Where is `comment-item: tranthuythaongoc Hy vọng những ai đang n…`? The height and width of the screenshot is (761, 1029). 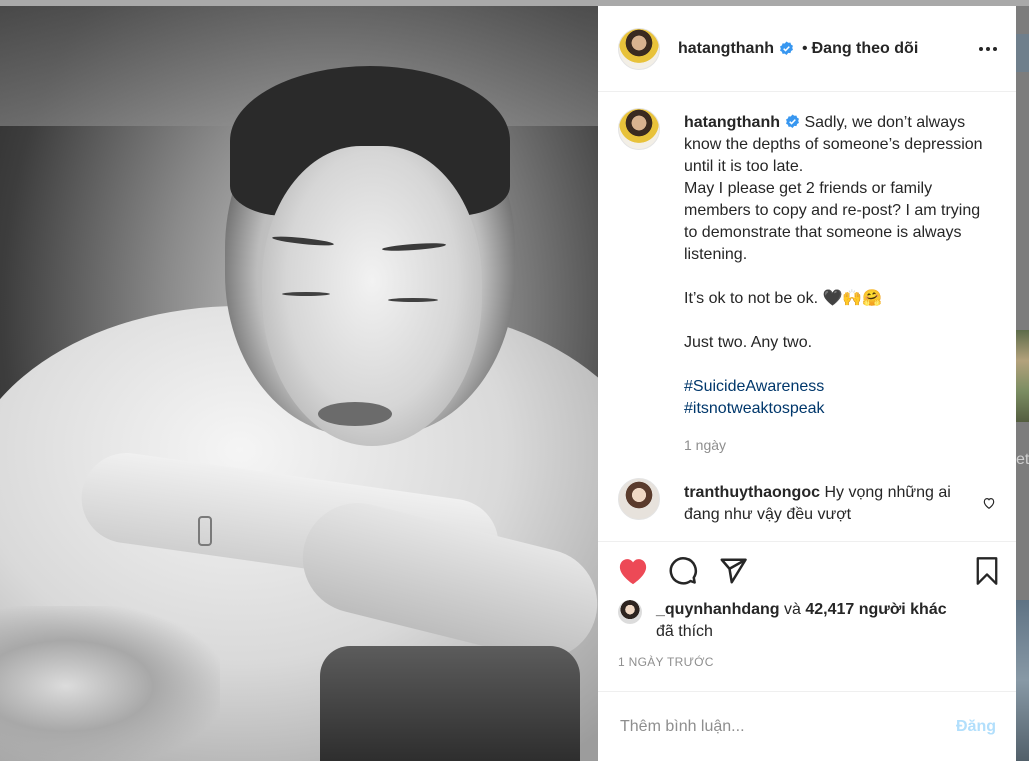 comment-item: tranthuythaongoc Hy vọng những ai đang n… is located at coordinates (809, 502).